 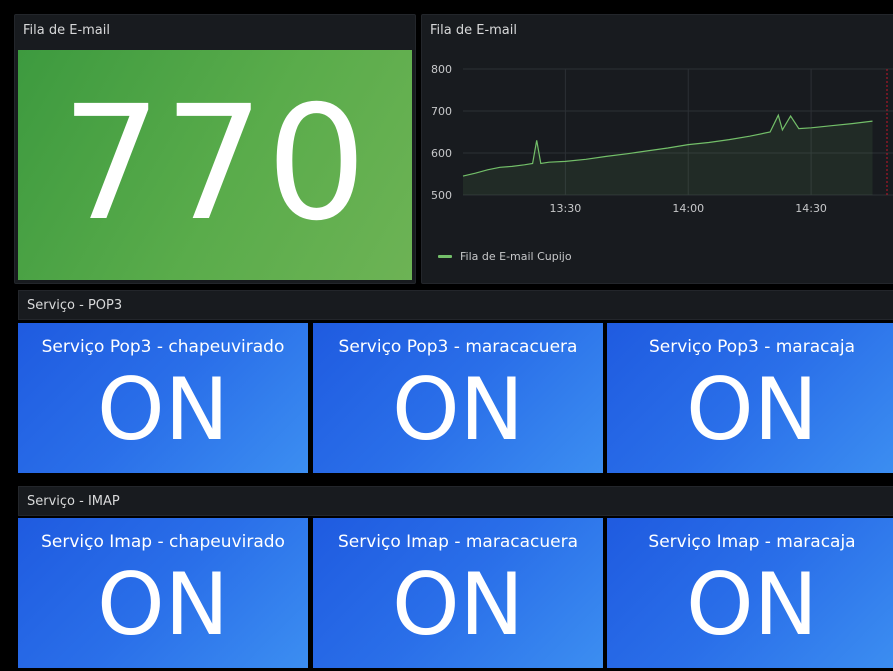 What do you see at coordinates (455, 305) in the screenshot?
I see `row-header-pop3: Serviço - POP3` at bounding box center [455, 305].